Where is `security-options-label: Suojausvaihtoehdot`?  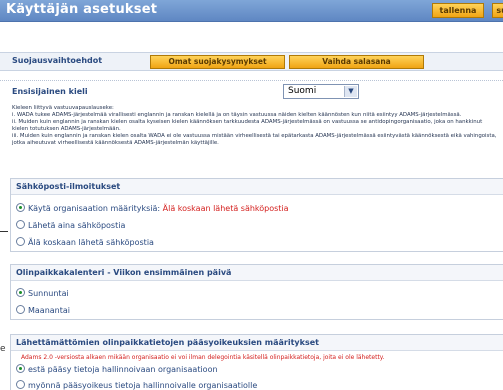
security-options-label: Suojausvaihtoehdot is located at coordinates (57, 60).